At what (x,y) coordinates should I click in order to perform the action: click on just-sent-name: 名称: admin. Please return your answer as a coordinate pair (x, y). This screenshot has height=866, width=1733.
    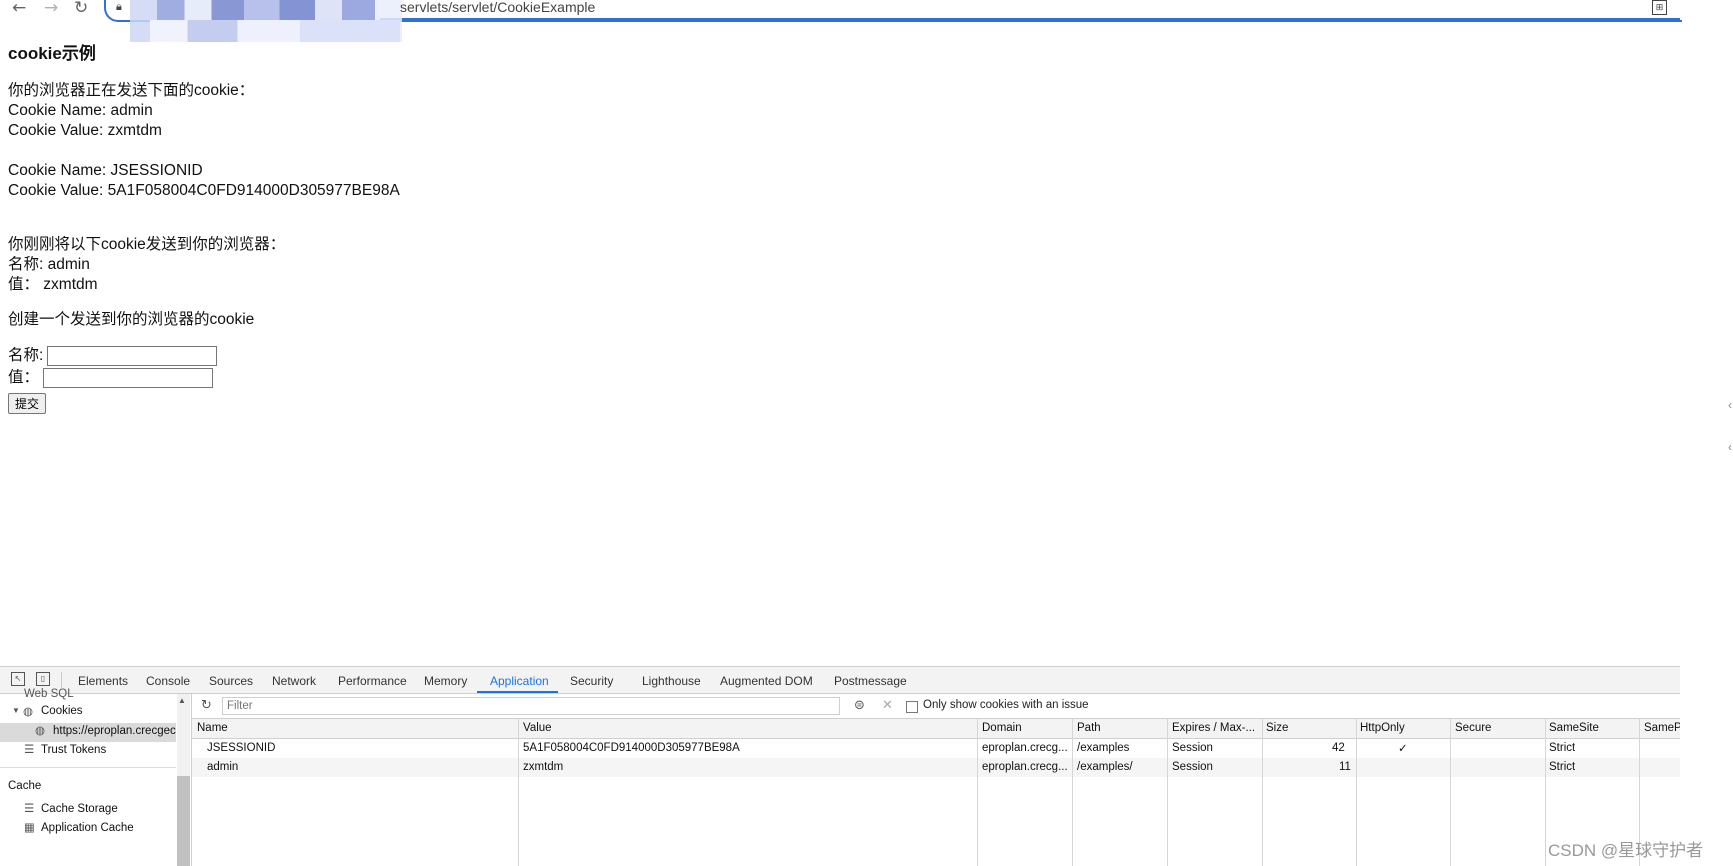
    Looking at the image, I should click on (49, 264).